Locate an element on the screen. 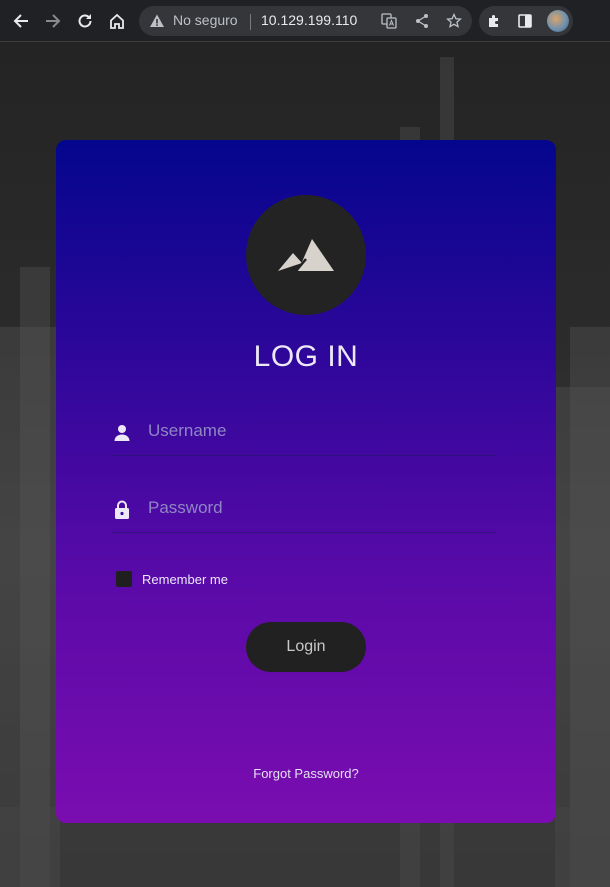 This screenshot has height=887, width=610. reload-icon is located at coordinates (85, 21).